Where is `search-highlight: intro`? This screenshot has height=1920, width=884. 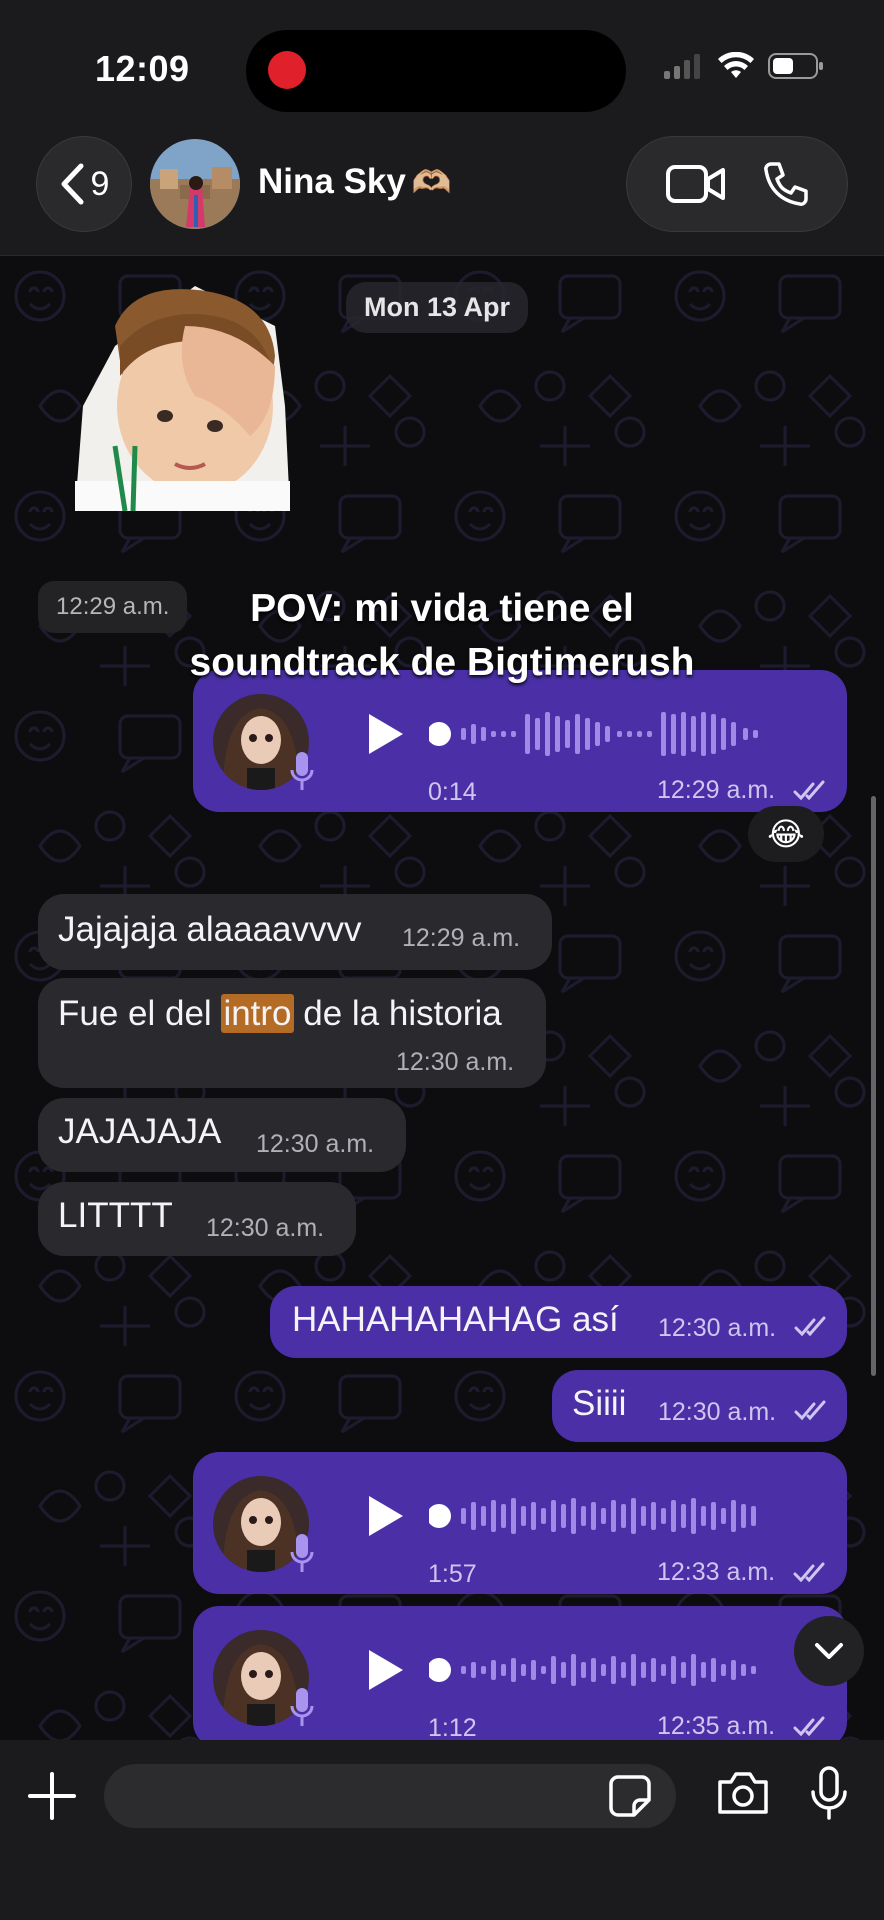
search-highlight: intro is located at coordinates (257, 1013).